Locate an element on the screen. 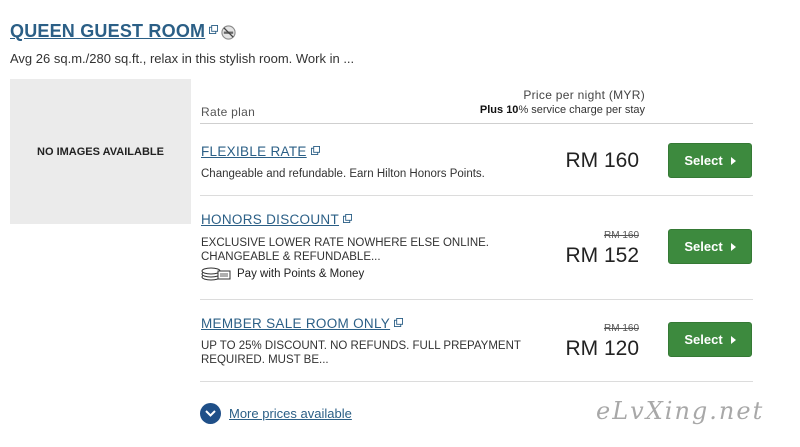 The width and height of the screenshot is (800, 447). chevron-down-icon is located at coordinates (210, 413).